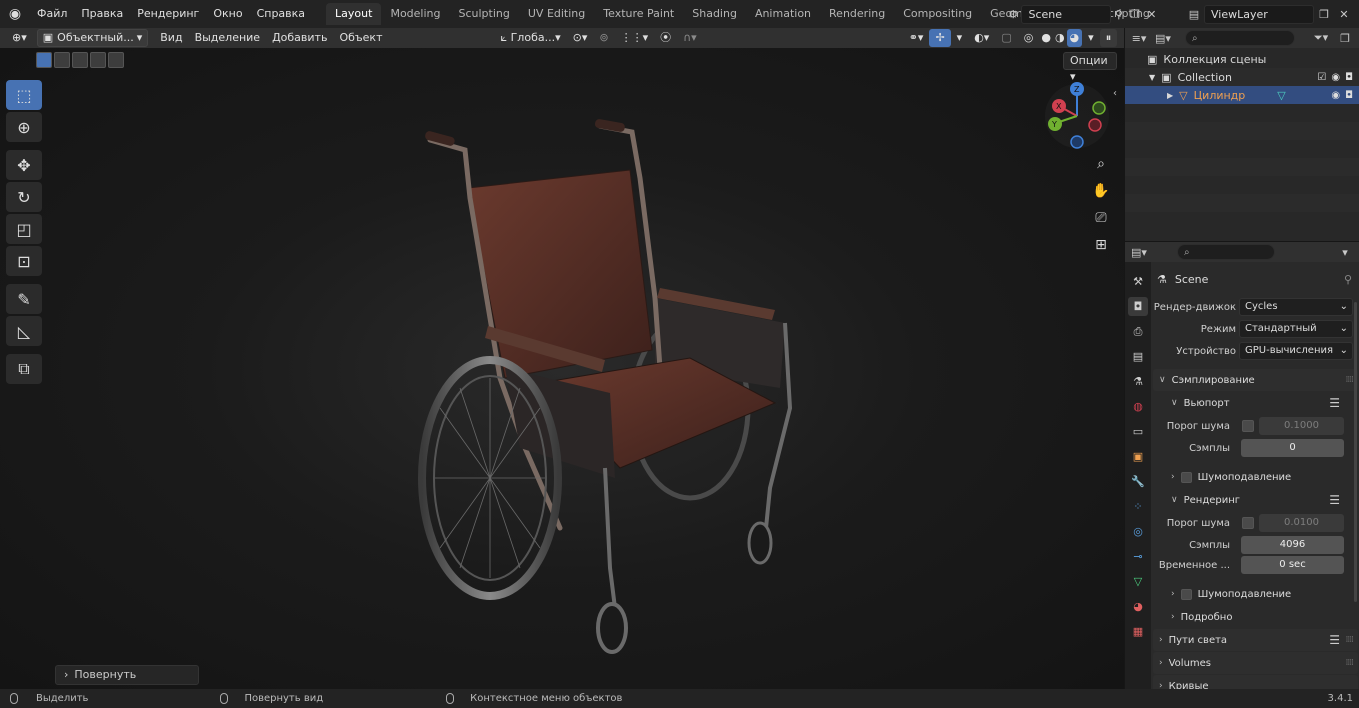 The height and width of the screenshot is (708, 1359). I want to click on modifier-tab-icon: 🔧, so click(1138, 481).